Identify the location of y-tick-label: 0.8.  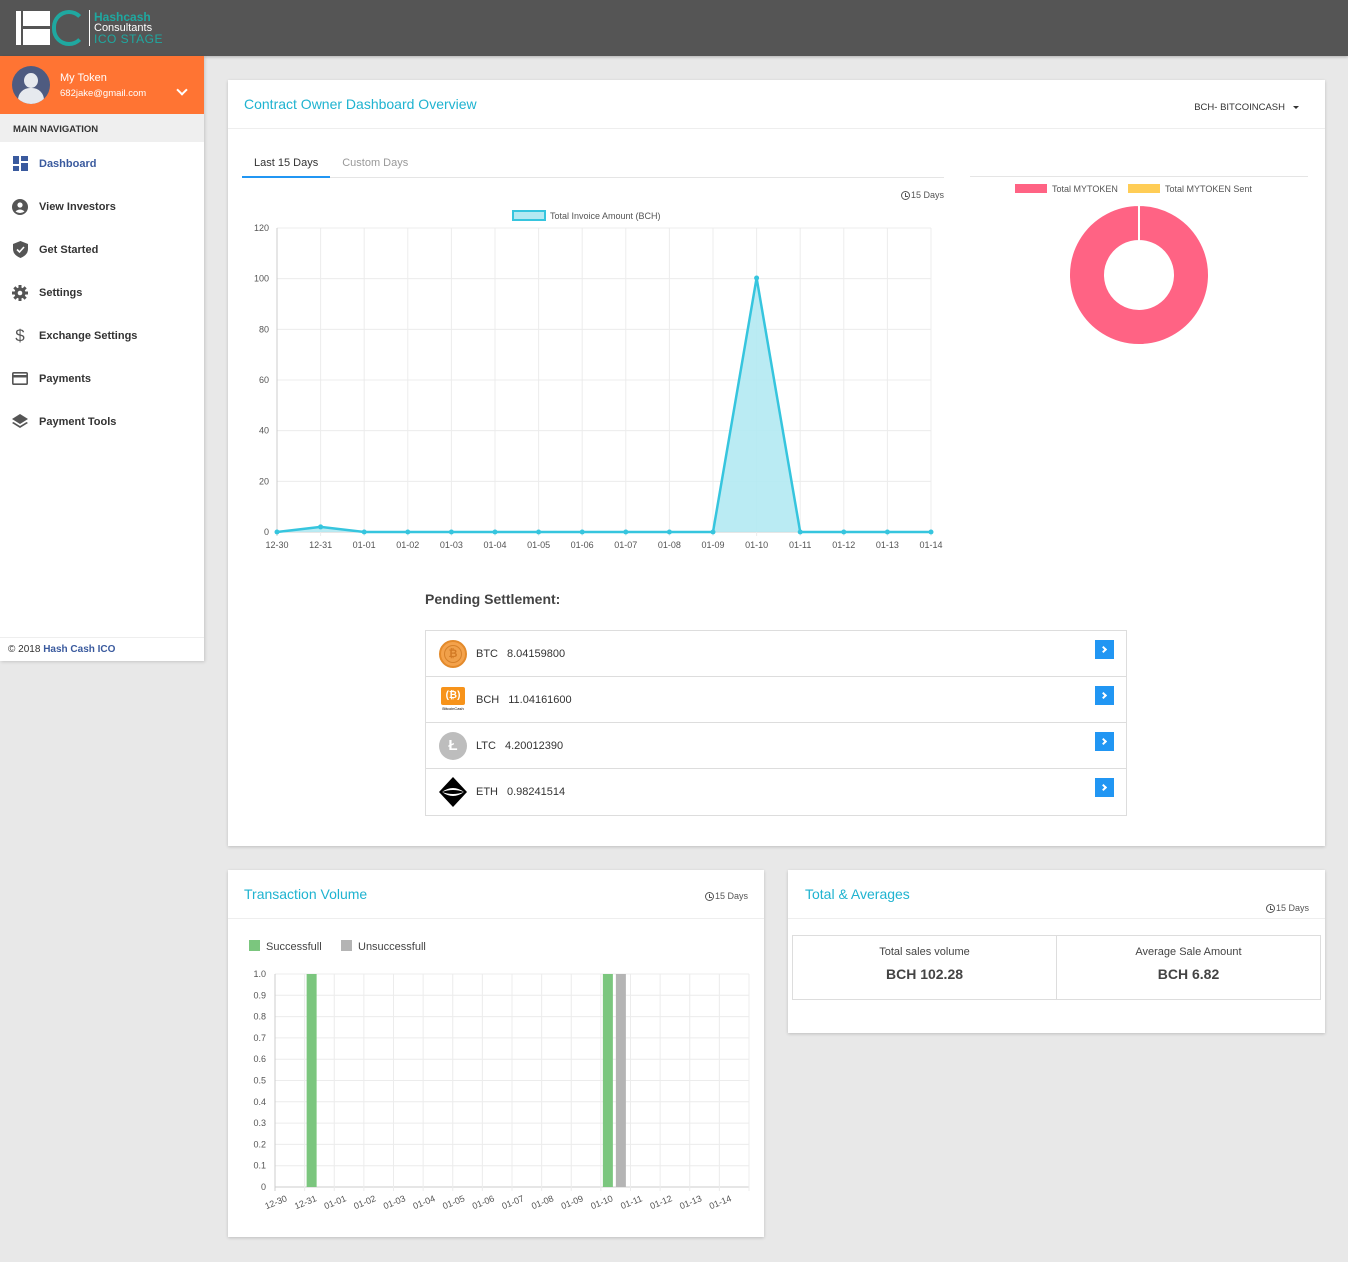
(259, 1017).